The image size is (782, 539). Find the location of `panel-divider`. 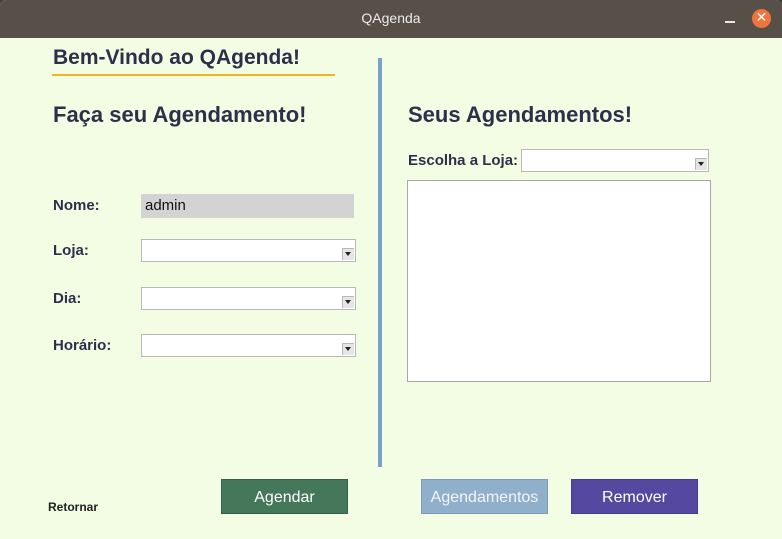

panel-divider is located at coordinates (380, 262).